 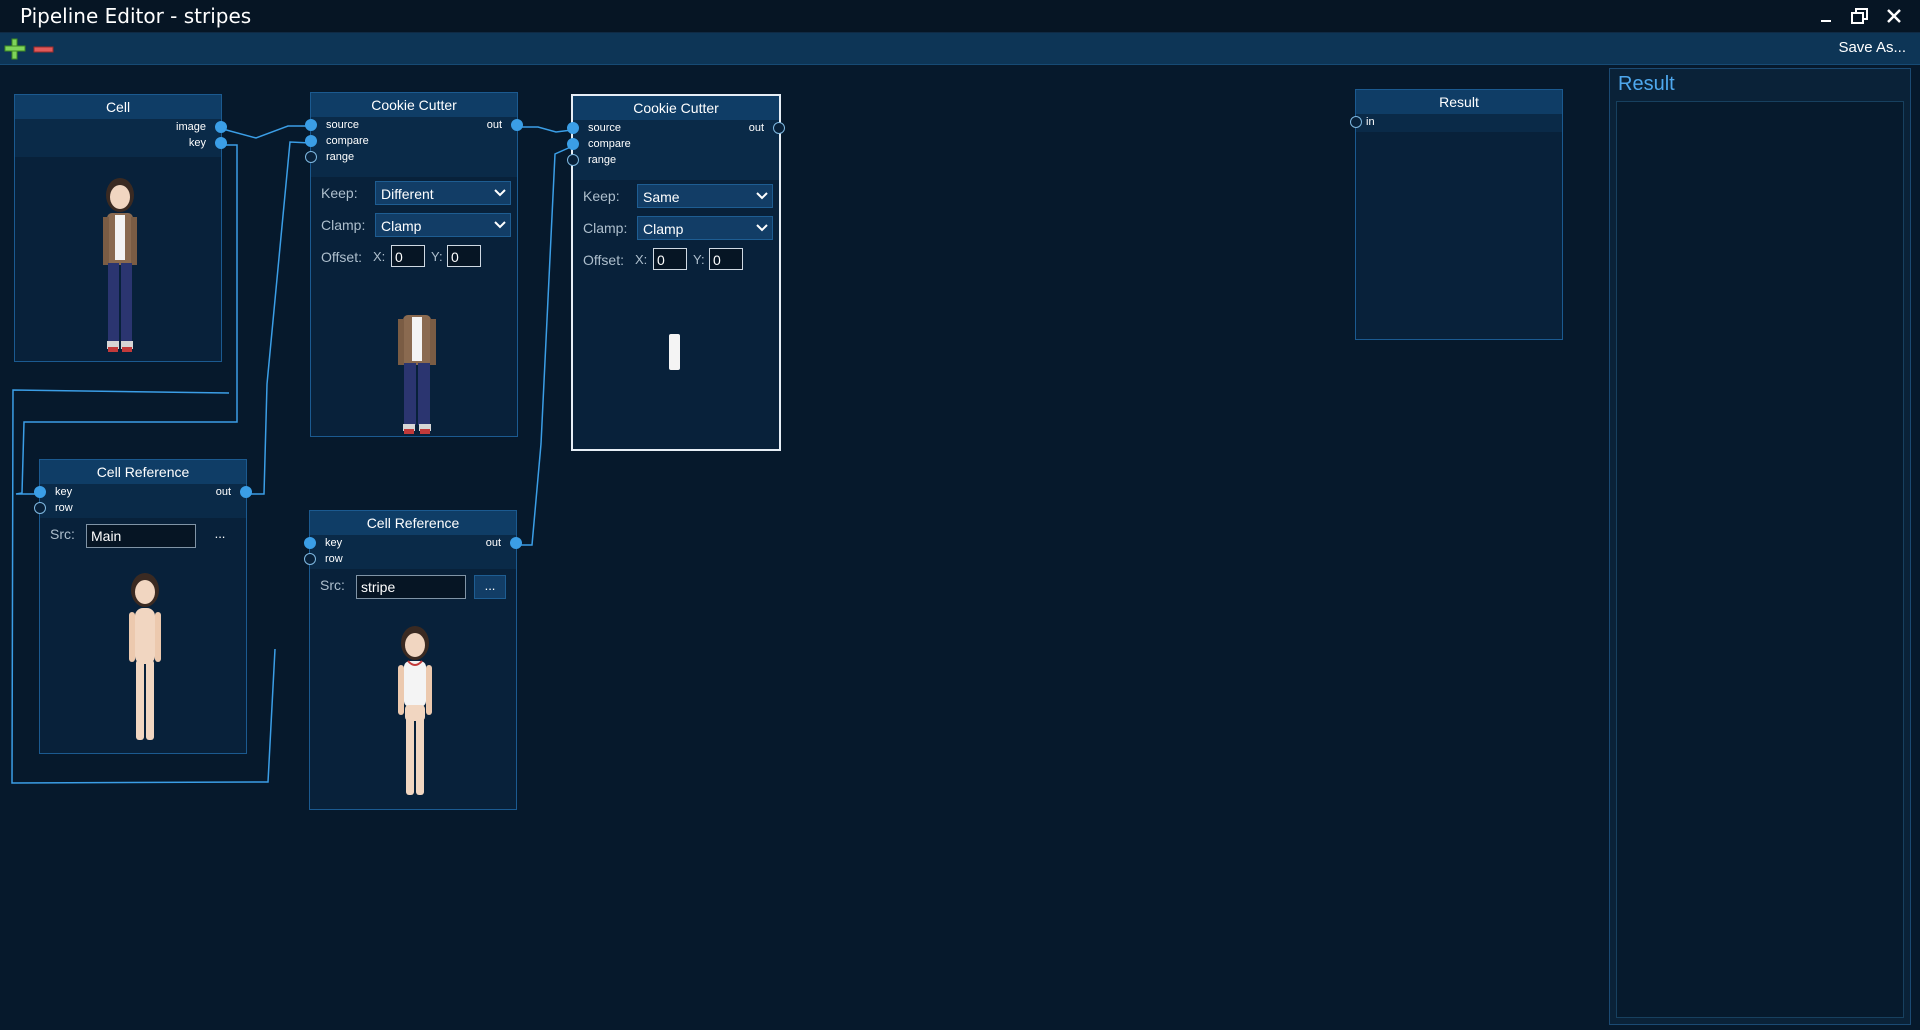 What do you see at coordinates (544, 129) in the screenshot?
I see `wire-out-to-source` at bounding box center [544, 129].